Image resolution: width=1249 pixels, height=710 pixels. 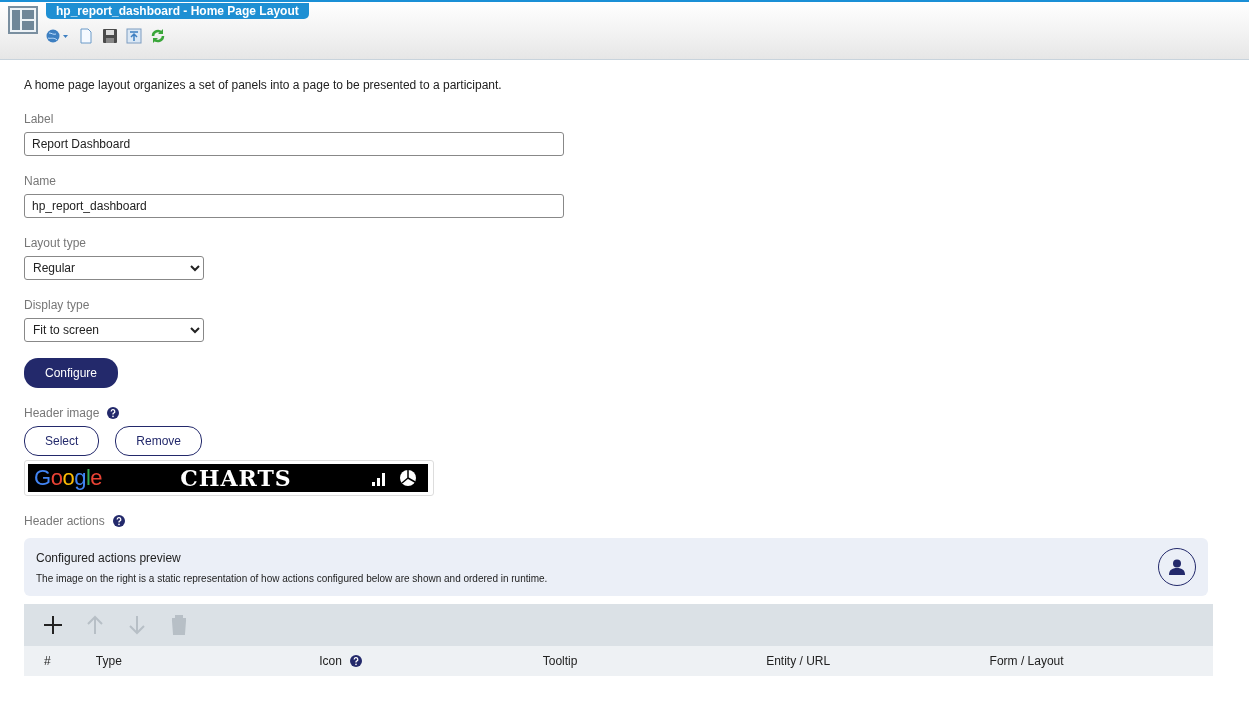 What do you see at coordinates (109, 558) in the screenshot?
I see `preview-title: Configured actions preview` at bounding box center [109, 558].